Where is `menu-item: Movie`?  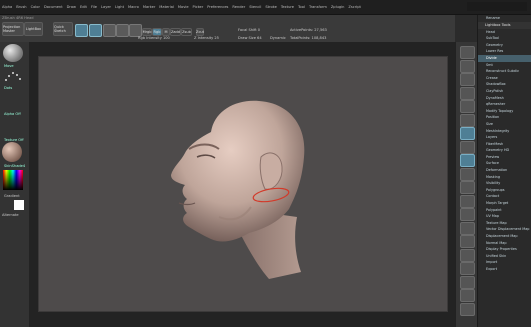 menu-item: Movie is located at coordinates (183, 7).